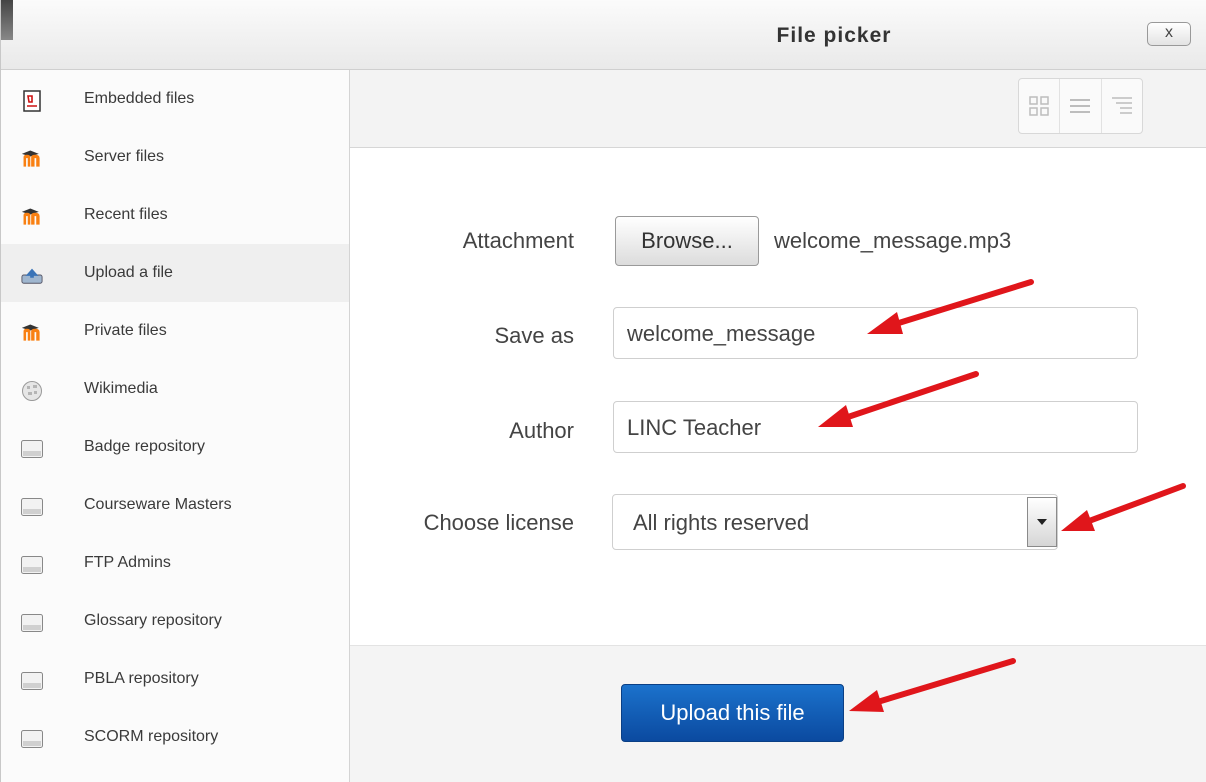  What do you see at coordinates (128, 272) in the screenshot?
I see `sidebar-item-label: Upload a file` at bounding box center [128, 272].